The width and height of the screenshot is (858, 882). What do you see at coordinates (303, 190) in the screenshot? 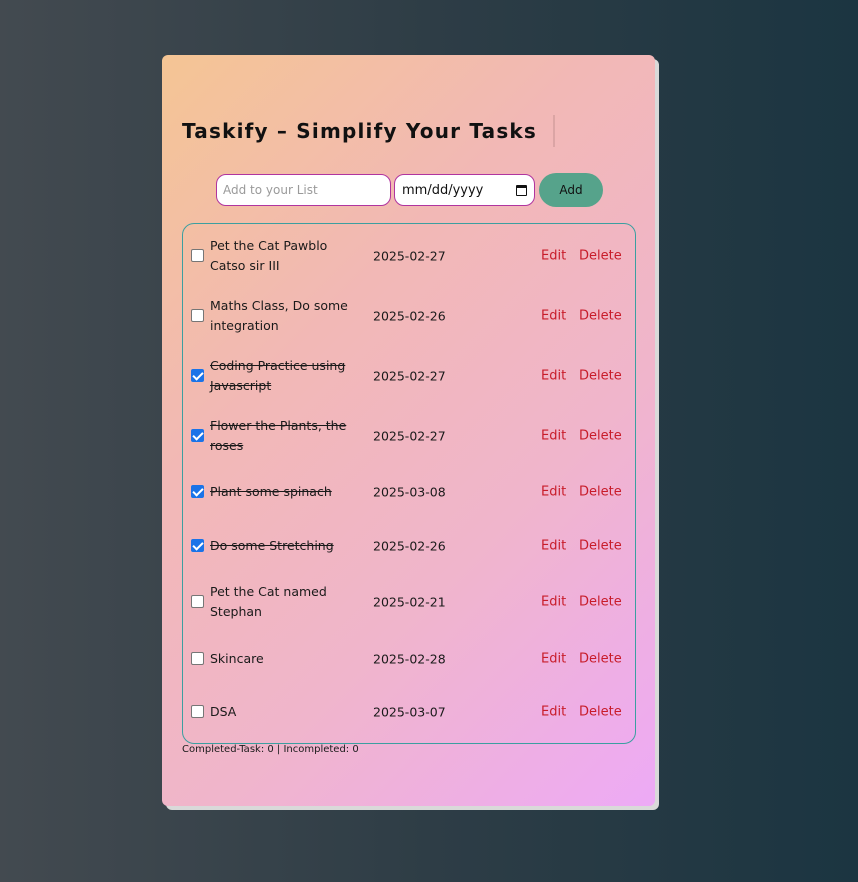
I see `task-input` at bounding box center [303, 190].